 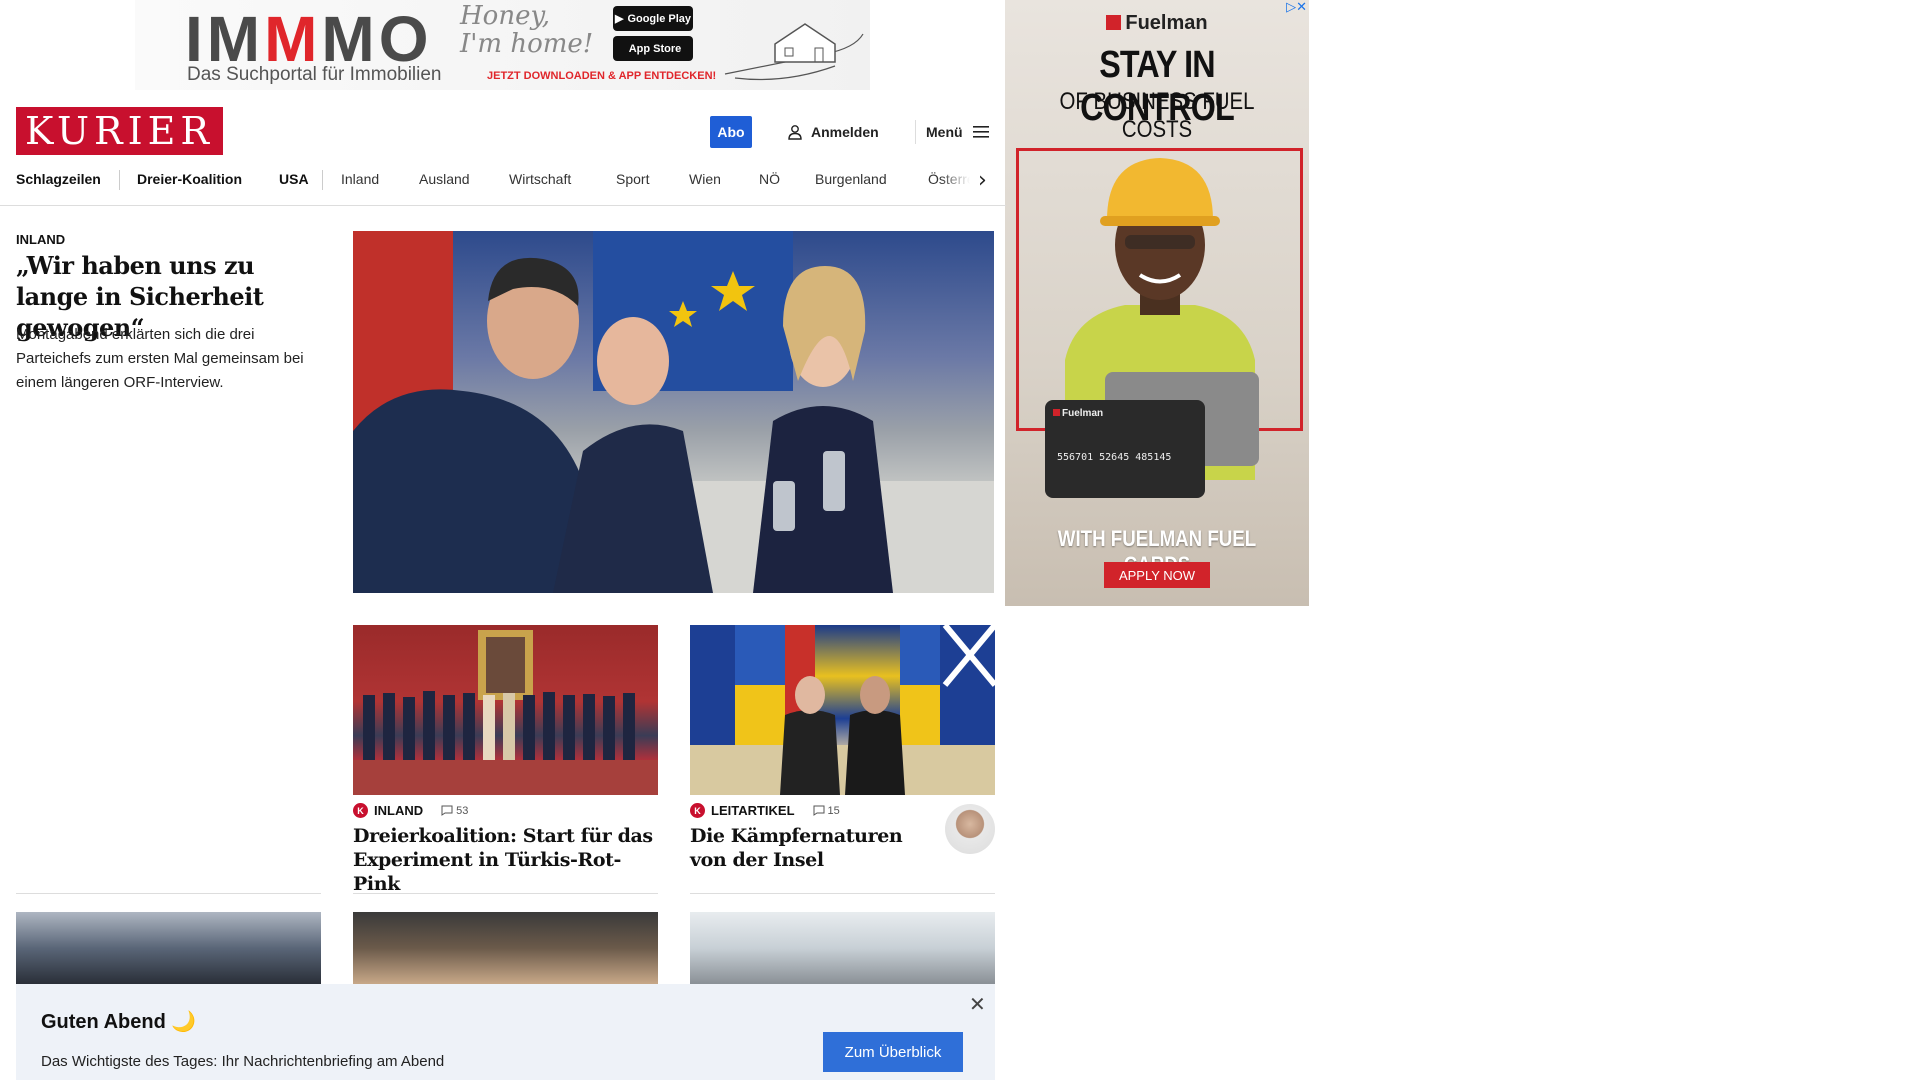 What do you see at coordinates (970, 829) in the screenshot?
I see `author-avatar` at bounding box center [970, 829].